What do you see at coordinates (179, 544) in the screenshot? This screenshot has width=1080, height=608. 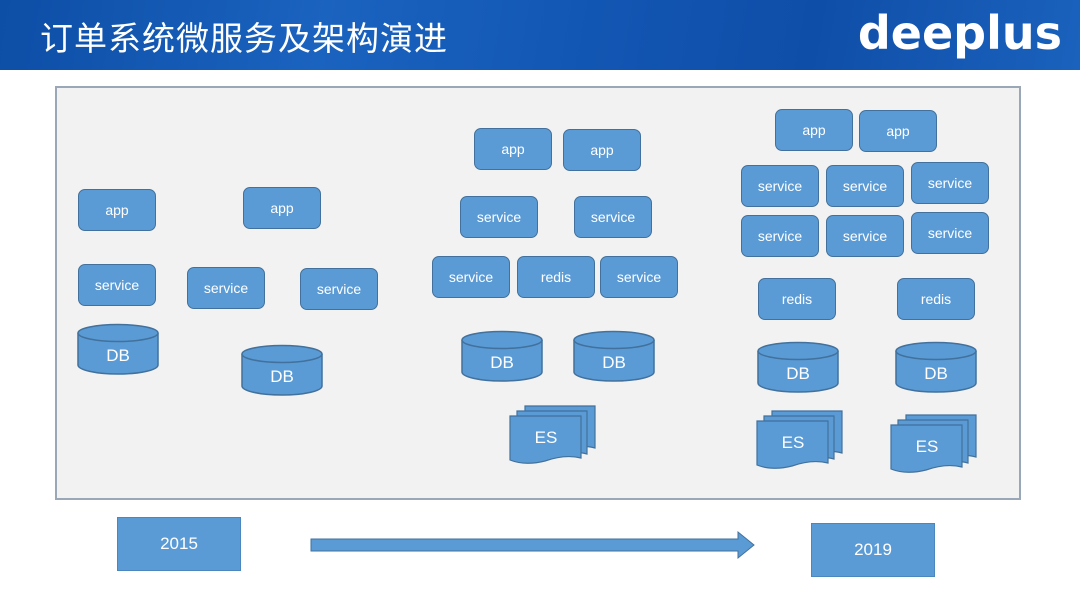 I see `year-start-box: 2015` at bounding box center [179, 544].